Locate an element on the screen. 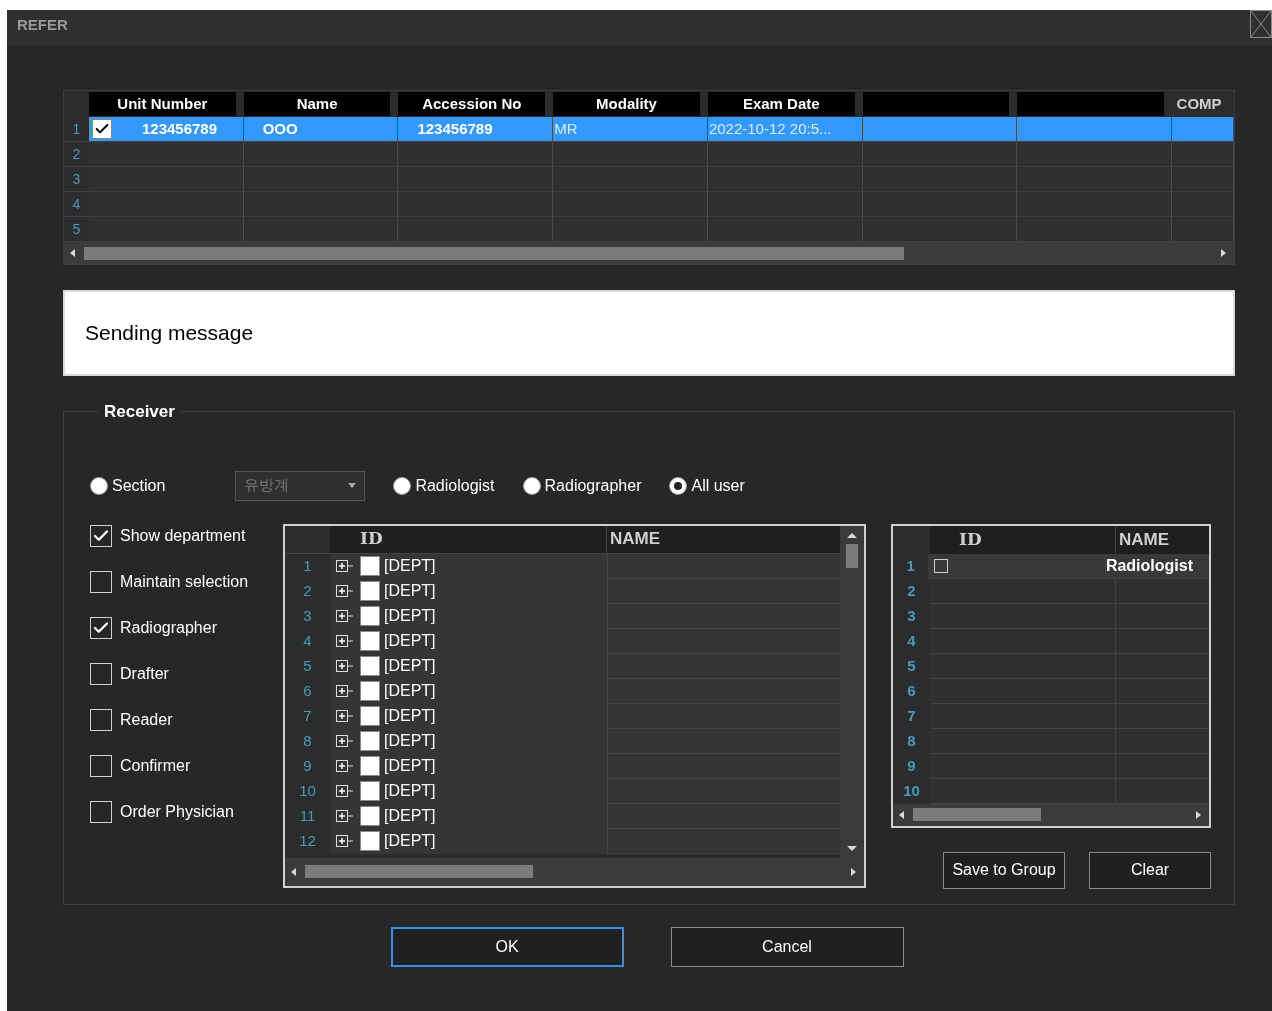 This screenshot has height=1011, width=1272. dropdown-caret-icon is located at coordinates (352, 485).